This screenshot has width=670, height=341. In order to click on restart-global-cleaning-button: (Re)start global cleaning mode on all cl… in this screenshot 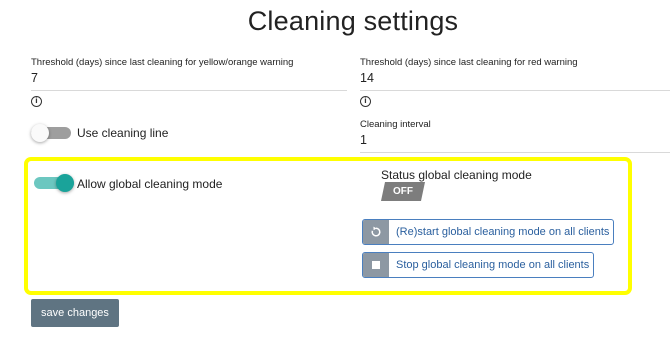, I will do `click(488, 232)`.